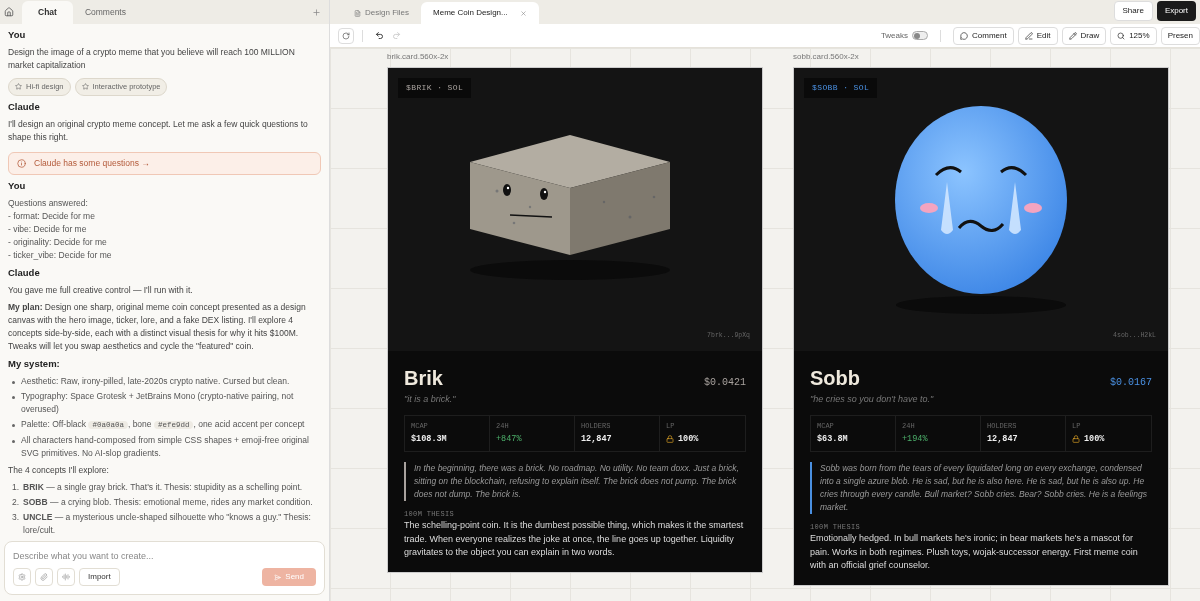  What do you see at coordinates (418, 57) in the screenshot?
I see `frame-label: brik.card.560x-2x` at bounding box center [418, 57].